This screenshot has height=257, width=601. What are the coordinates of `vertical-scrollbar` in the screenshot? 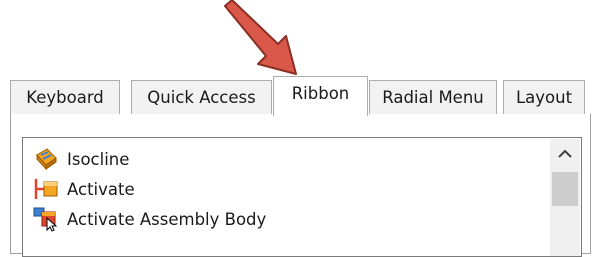 It's located at (565, 197).